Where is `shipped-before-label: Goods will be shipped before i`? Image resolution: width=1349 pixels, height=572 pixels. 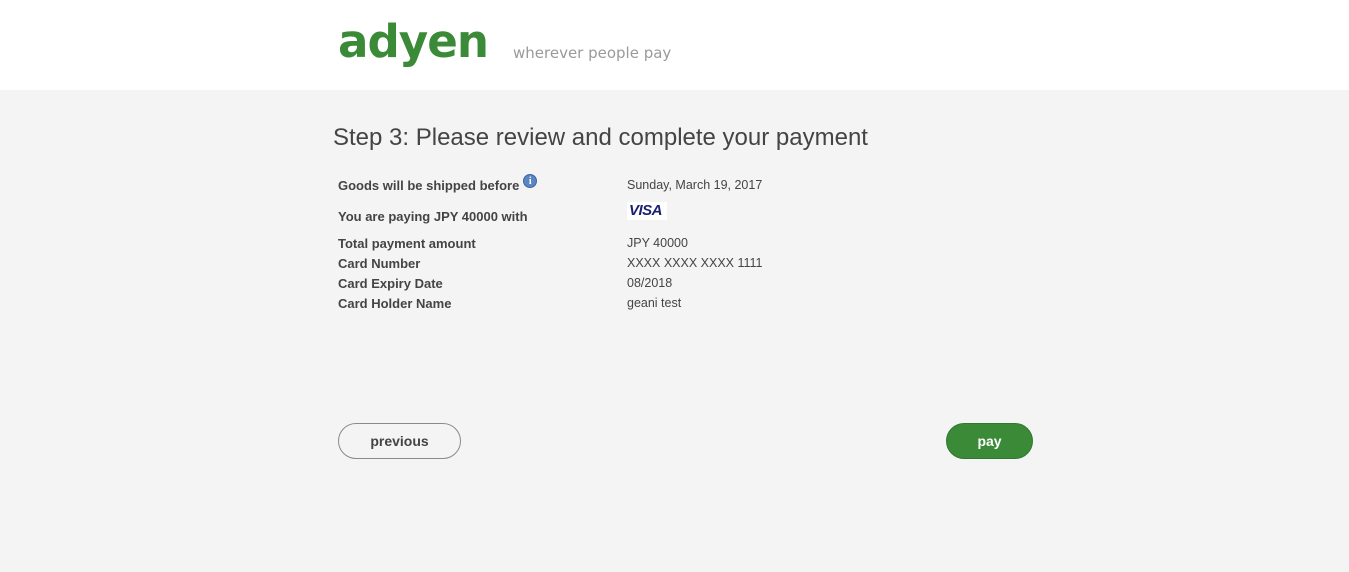
shipped-before-label: Goods will be shipped before i is located at coordinates (438, 183).